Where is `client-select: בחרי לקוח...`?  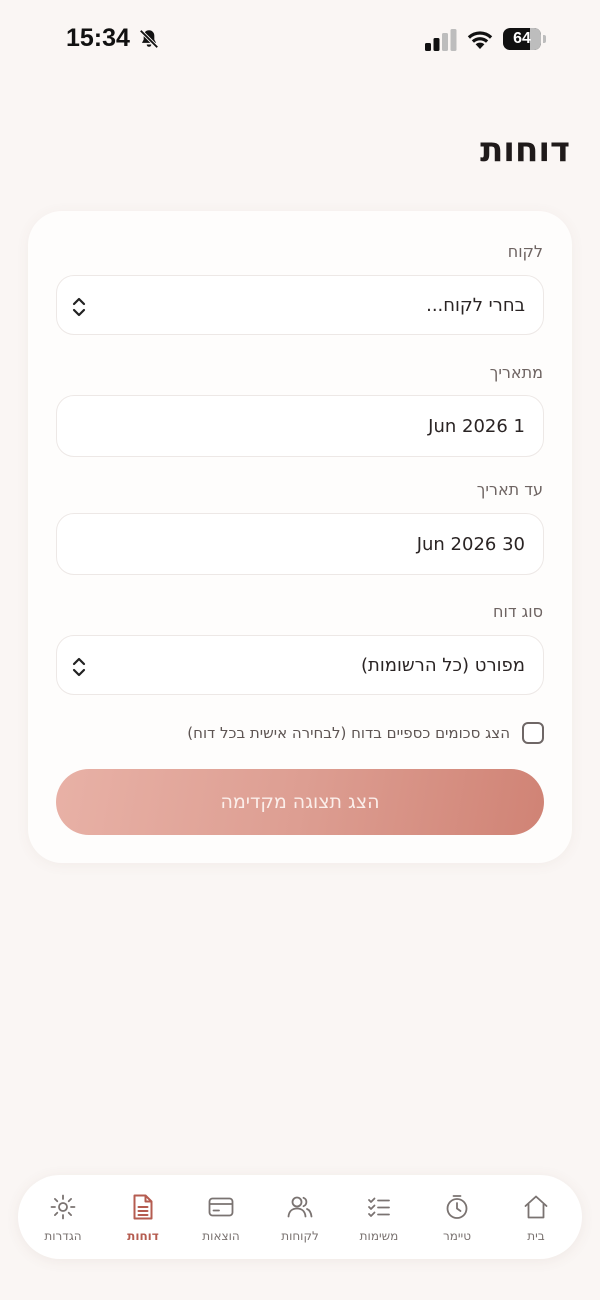
client-select: בחרי לקוח... is located at coordinates (300, 305).